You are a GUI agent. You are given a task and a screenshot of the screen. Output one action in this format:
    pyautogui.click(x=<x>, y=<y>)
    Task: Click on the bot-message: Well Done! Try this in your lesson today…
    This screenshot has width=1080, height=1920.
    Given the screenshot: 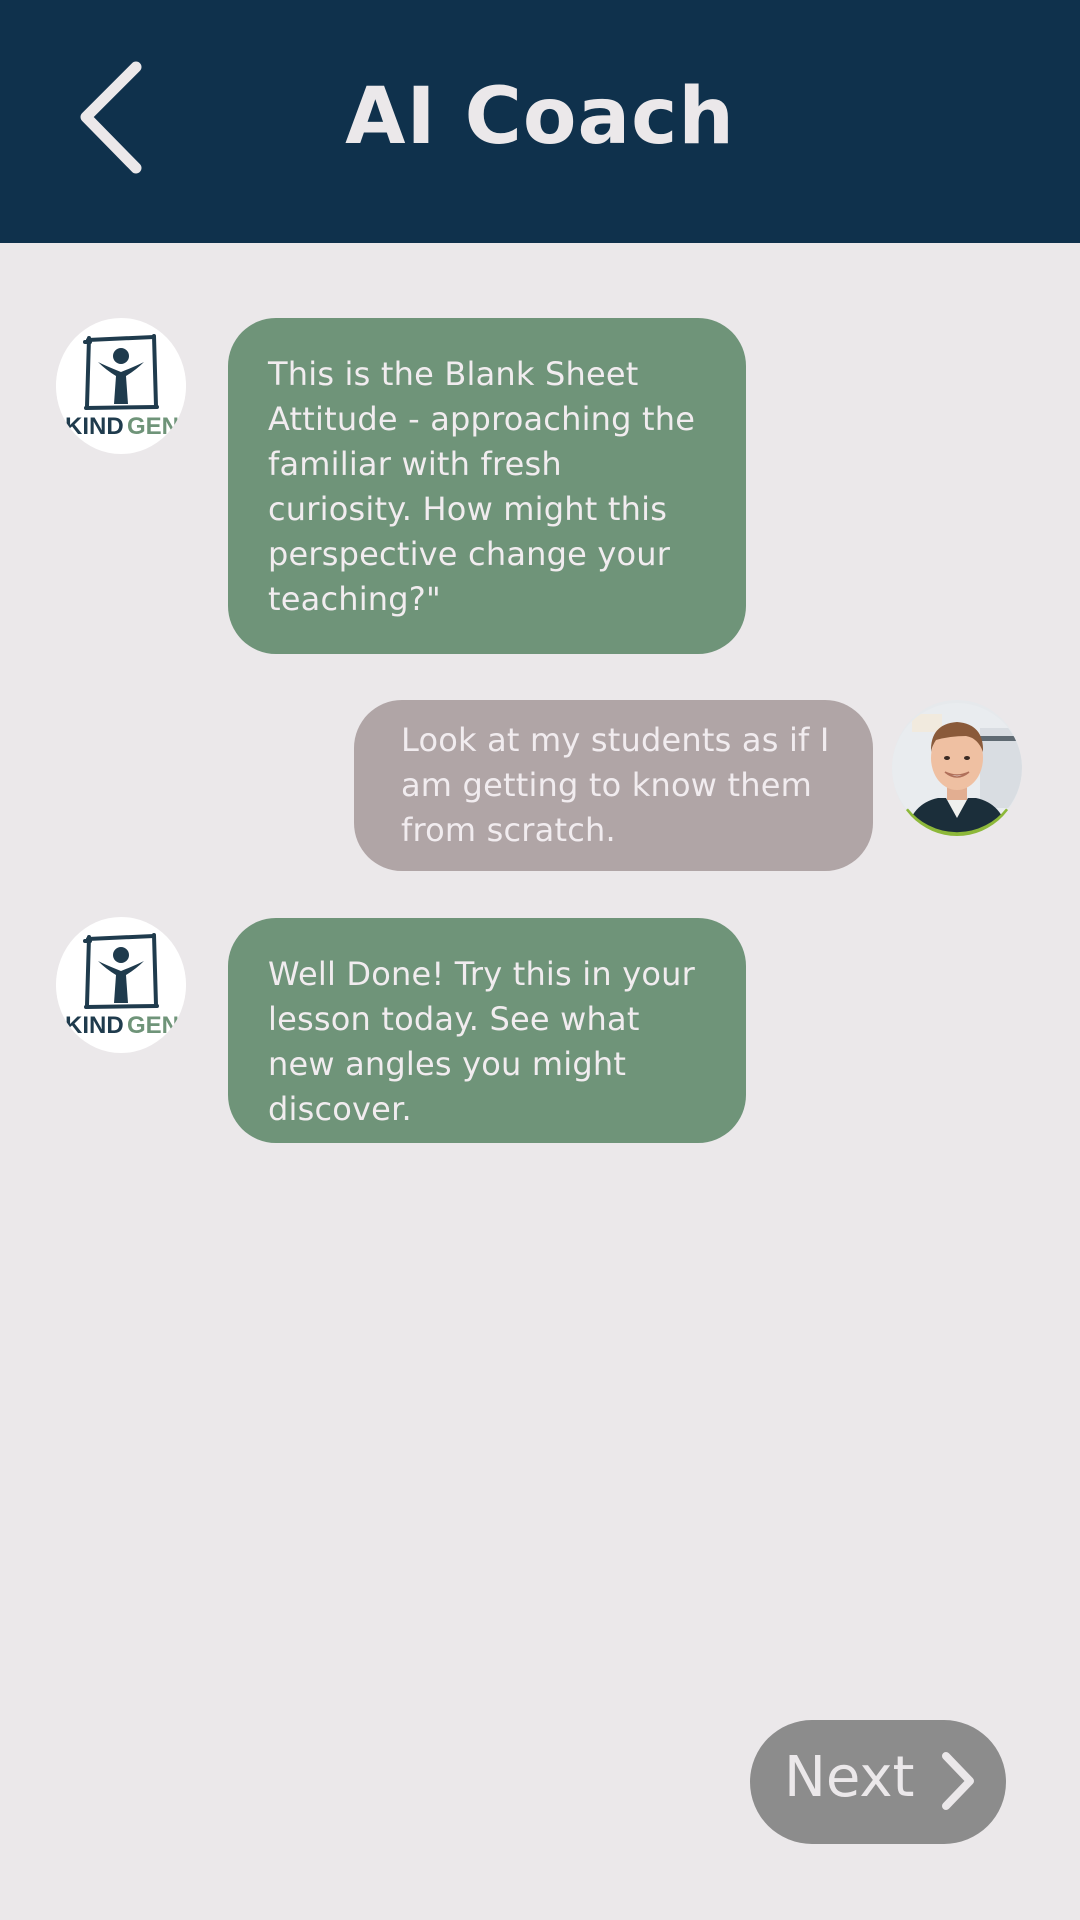 What is the action you would take?
    pyautogui.click(x=487, y=1030)
    